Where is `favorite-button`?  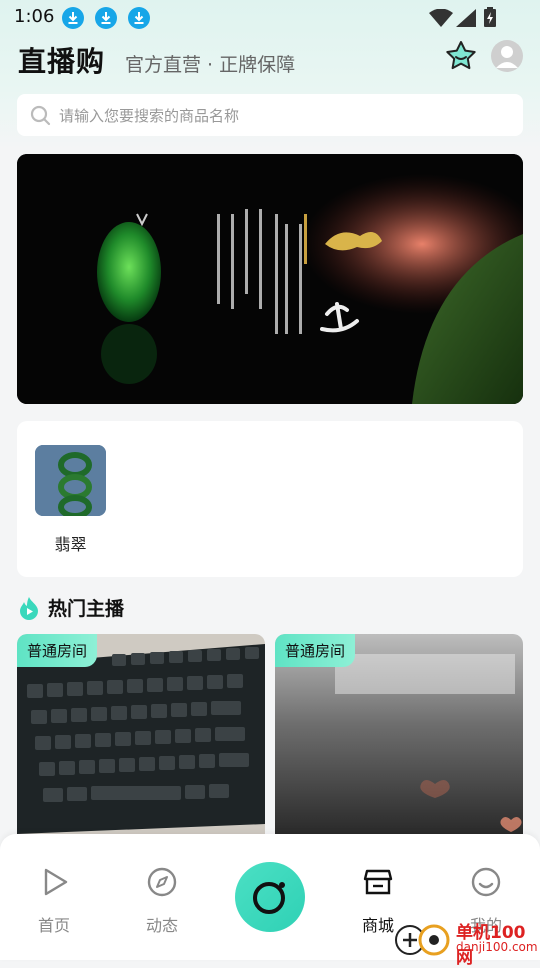
favorite-button is located at coordinates (461, 56).